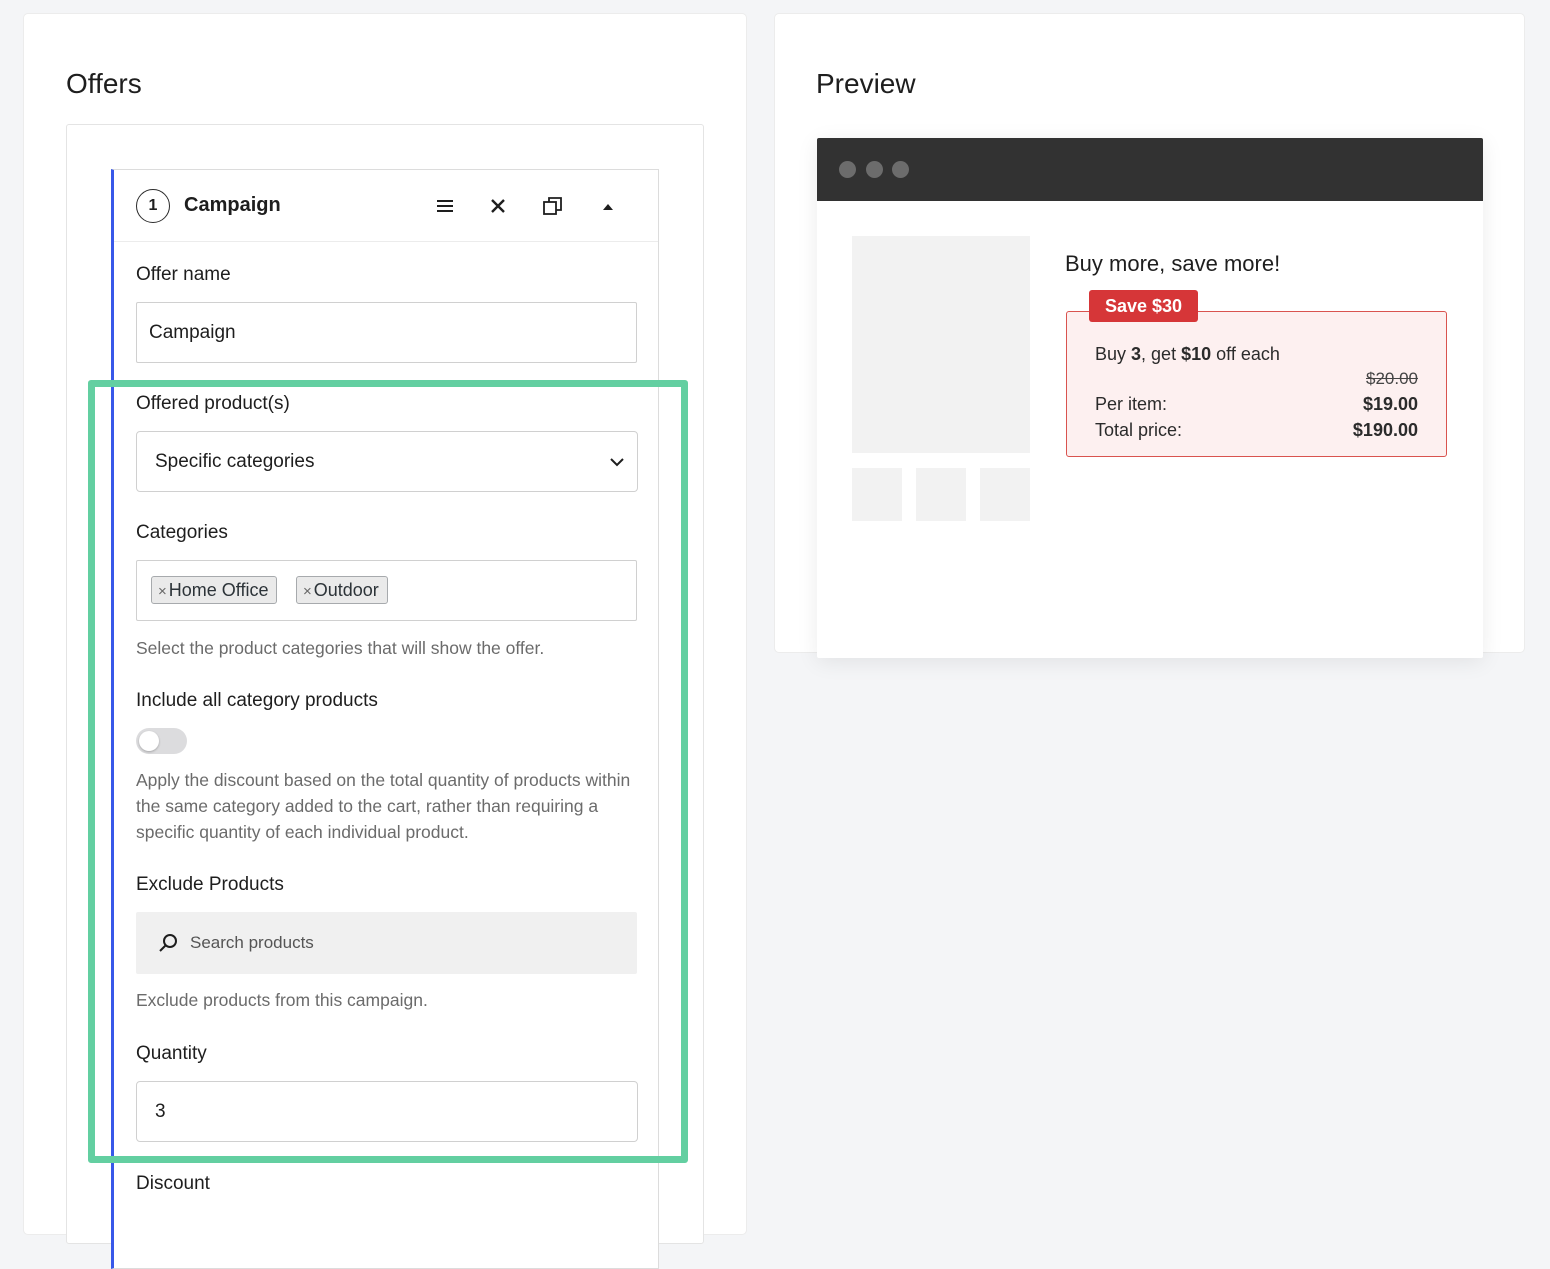 The height and width of the screenshot is (1269, 1550). Describe the element at coordinates (553, 206) in the screenshot. I see `duplicate-offer-icon` at that location.